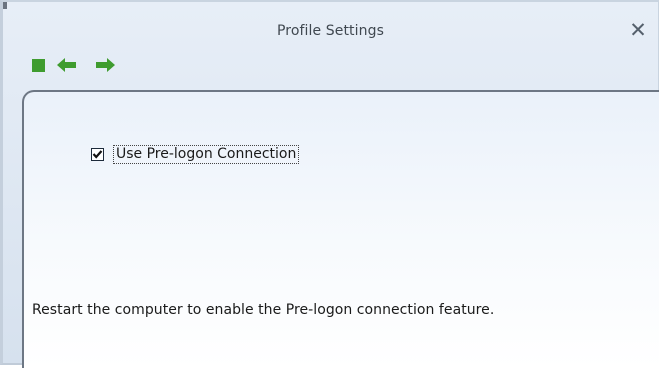 The image size is (659, 368). I want to click on pre-logon-checkbox, so click(97, 154).